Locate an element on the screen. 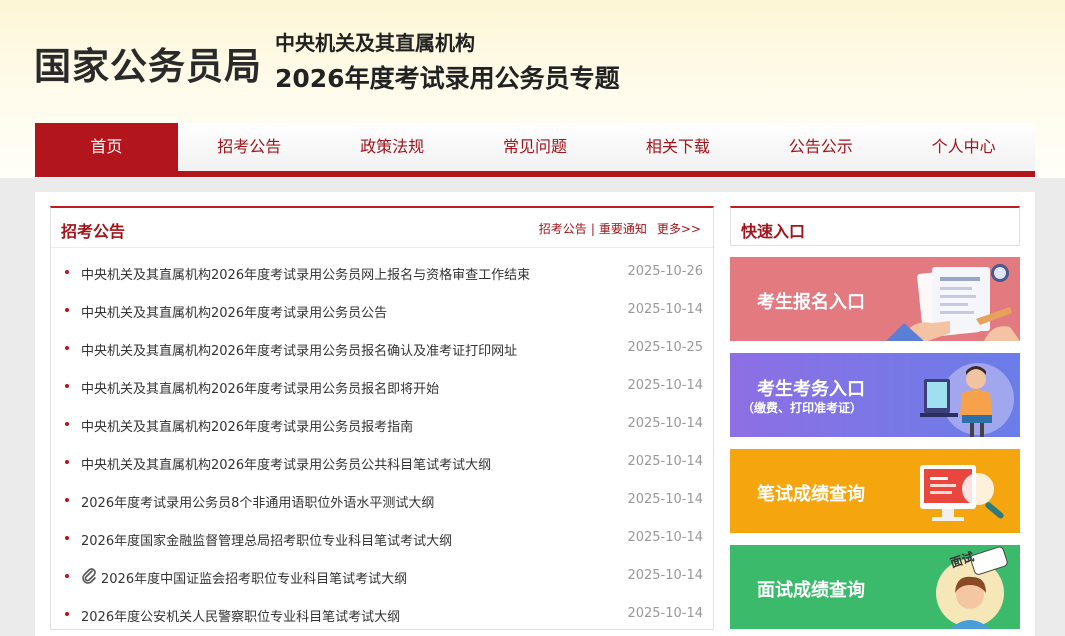 This screenshot has width=1065, height=636. list-item: 2026年度中国证监会招考职位专业科目笔试考试大纲 2025-10-14 is located at coordinates (382, 577).